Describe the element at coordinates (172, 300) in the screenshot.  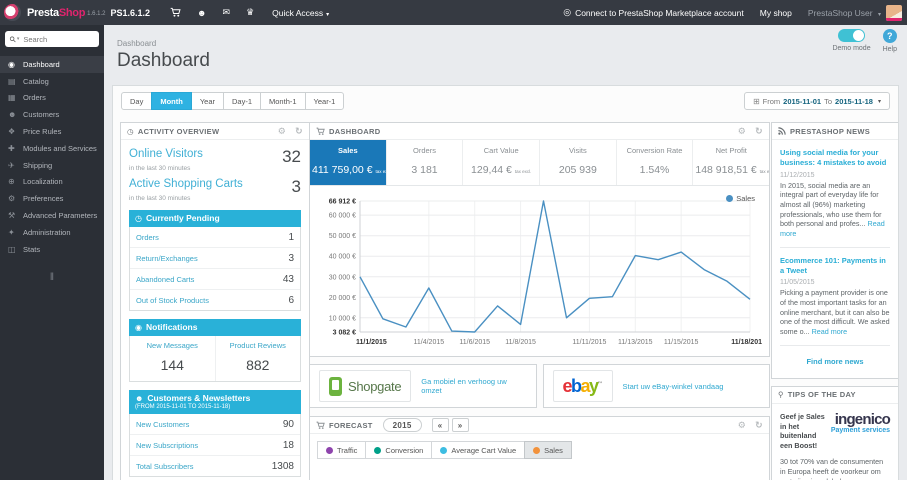
I see `out-of-stock-link: Out of Stock Products` at that location.